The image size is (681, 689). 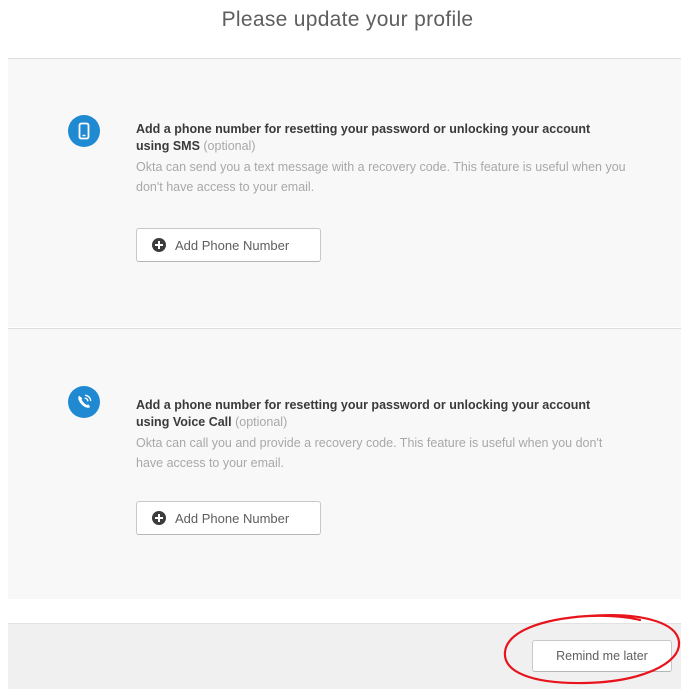 I want to click on factor-method: SMS, so click(x=186, y=146).